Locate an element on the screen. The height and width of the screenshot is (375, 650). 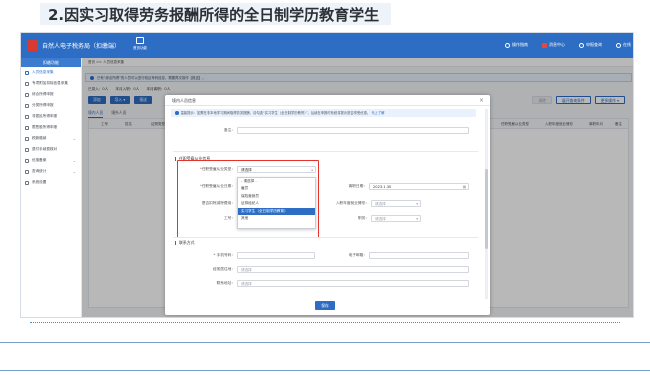
contact-address-label: 联系地址： is located at coordinates (225, 283).